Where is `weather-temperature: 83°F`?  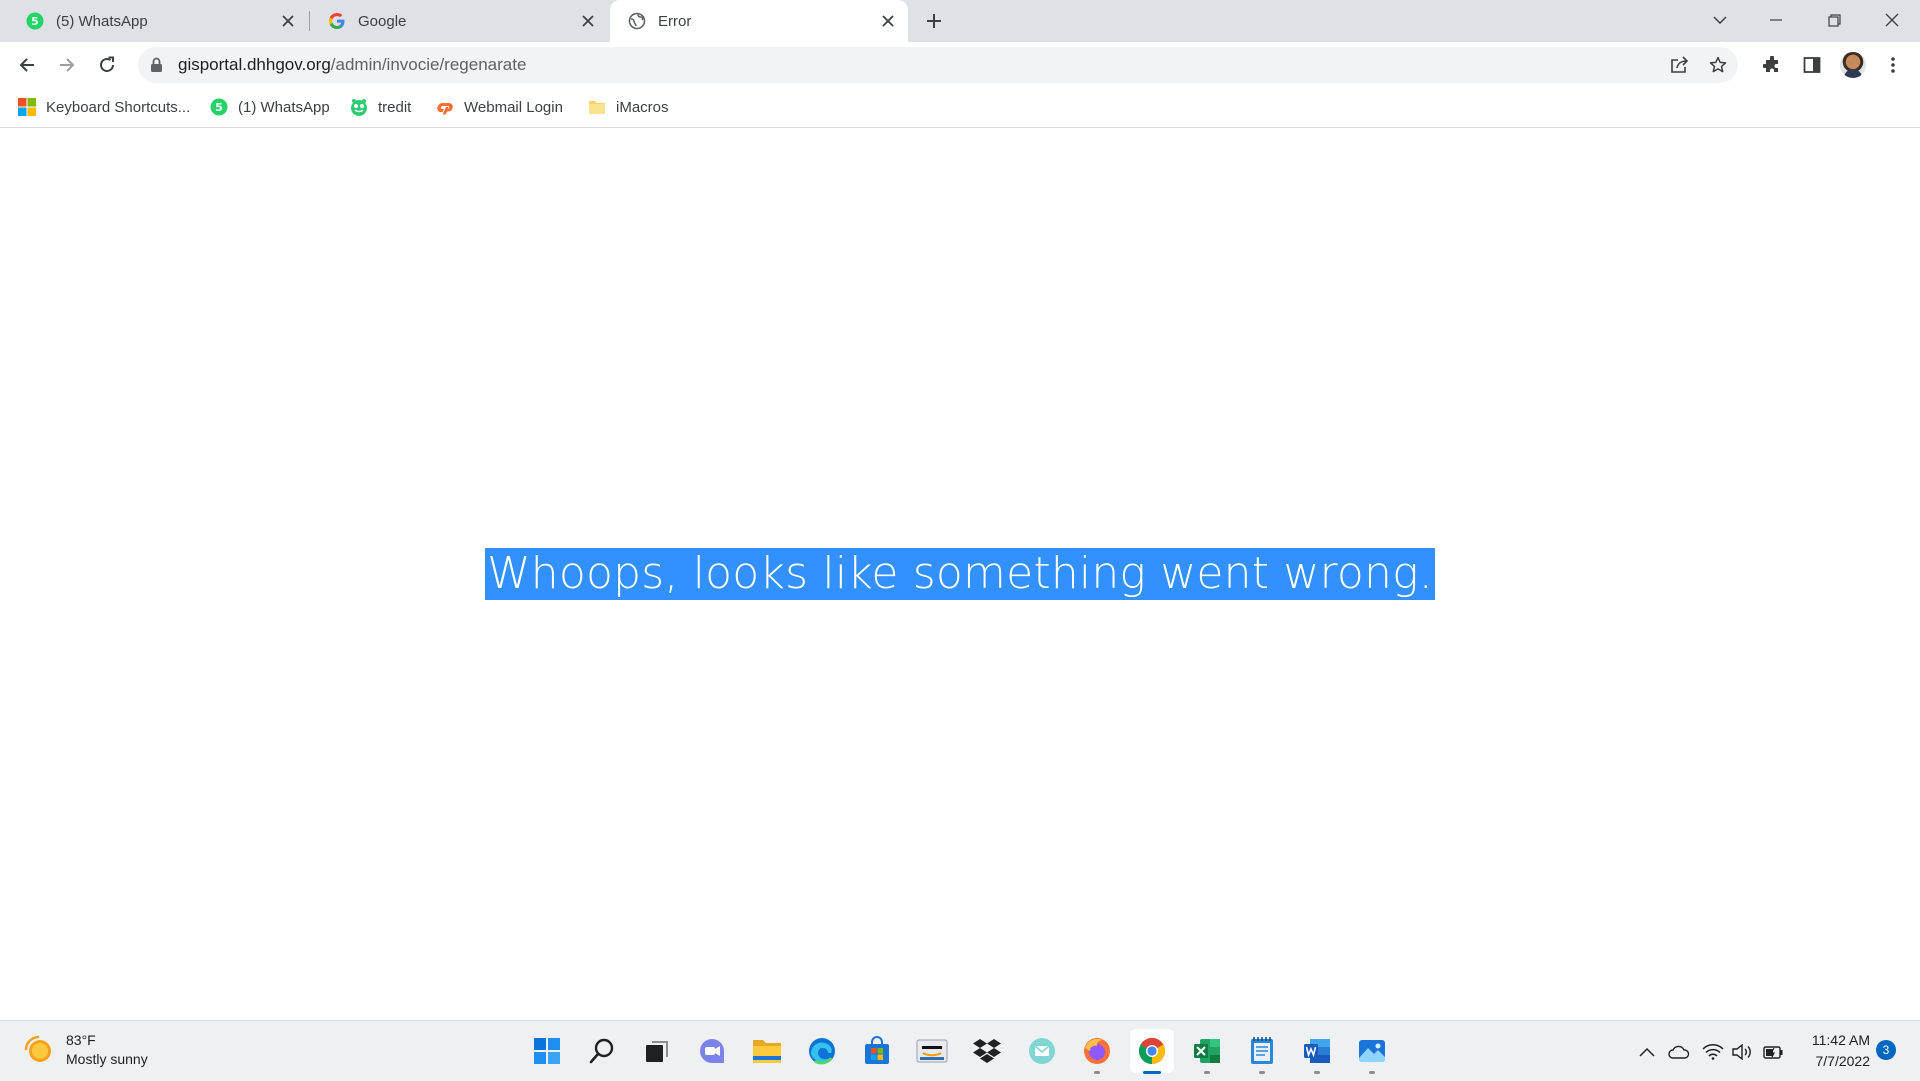
weather-temperature: 83°F is located at coordinates (81, 1040).